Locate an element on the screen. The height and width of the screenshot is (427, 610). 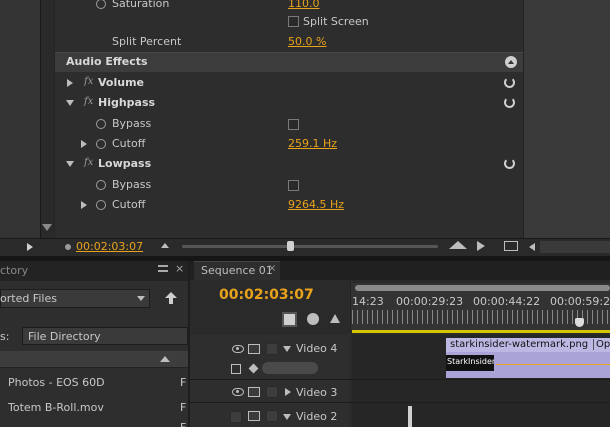
highpass-bypass-row: Bypass is located at coordinates (291, 124).